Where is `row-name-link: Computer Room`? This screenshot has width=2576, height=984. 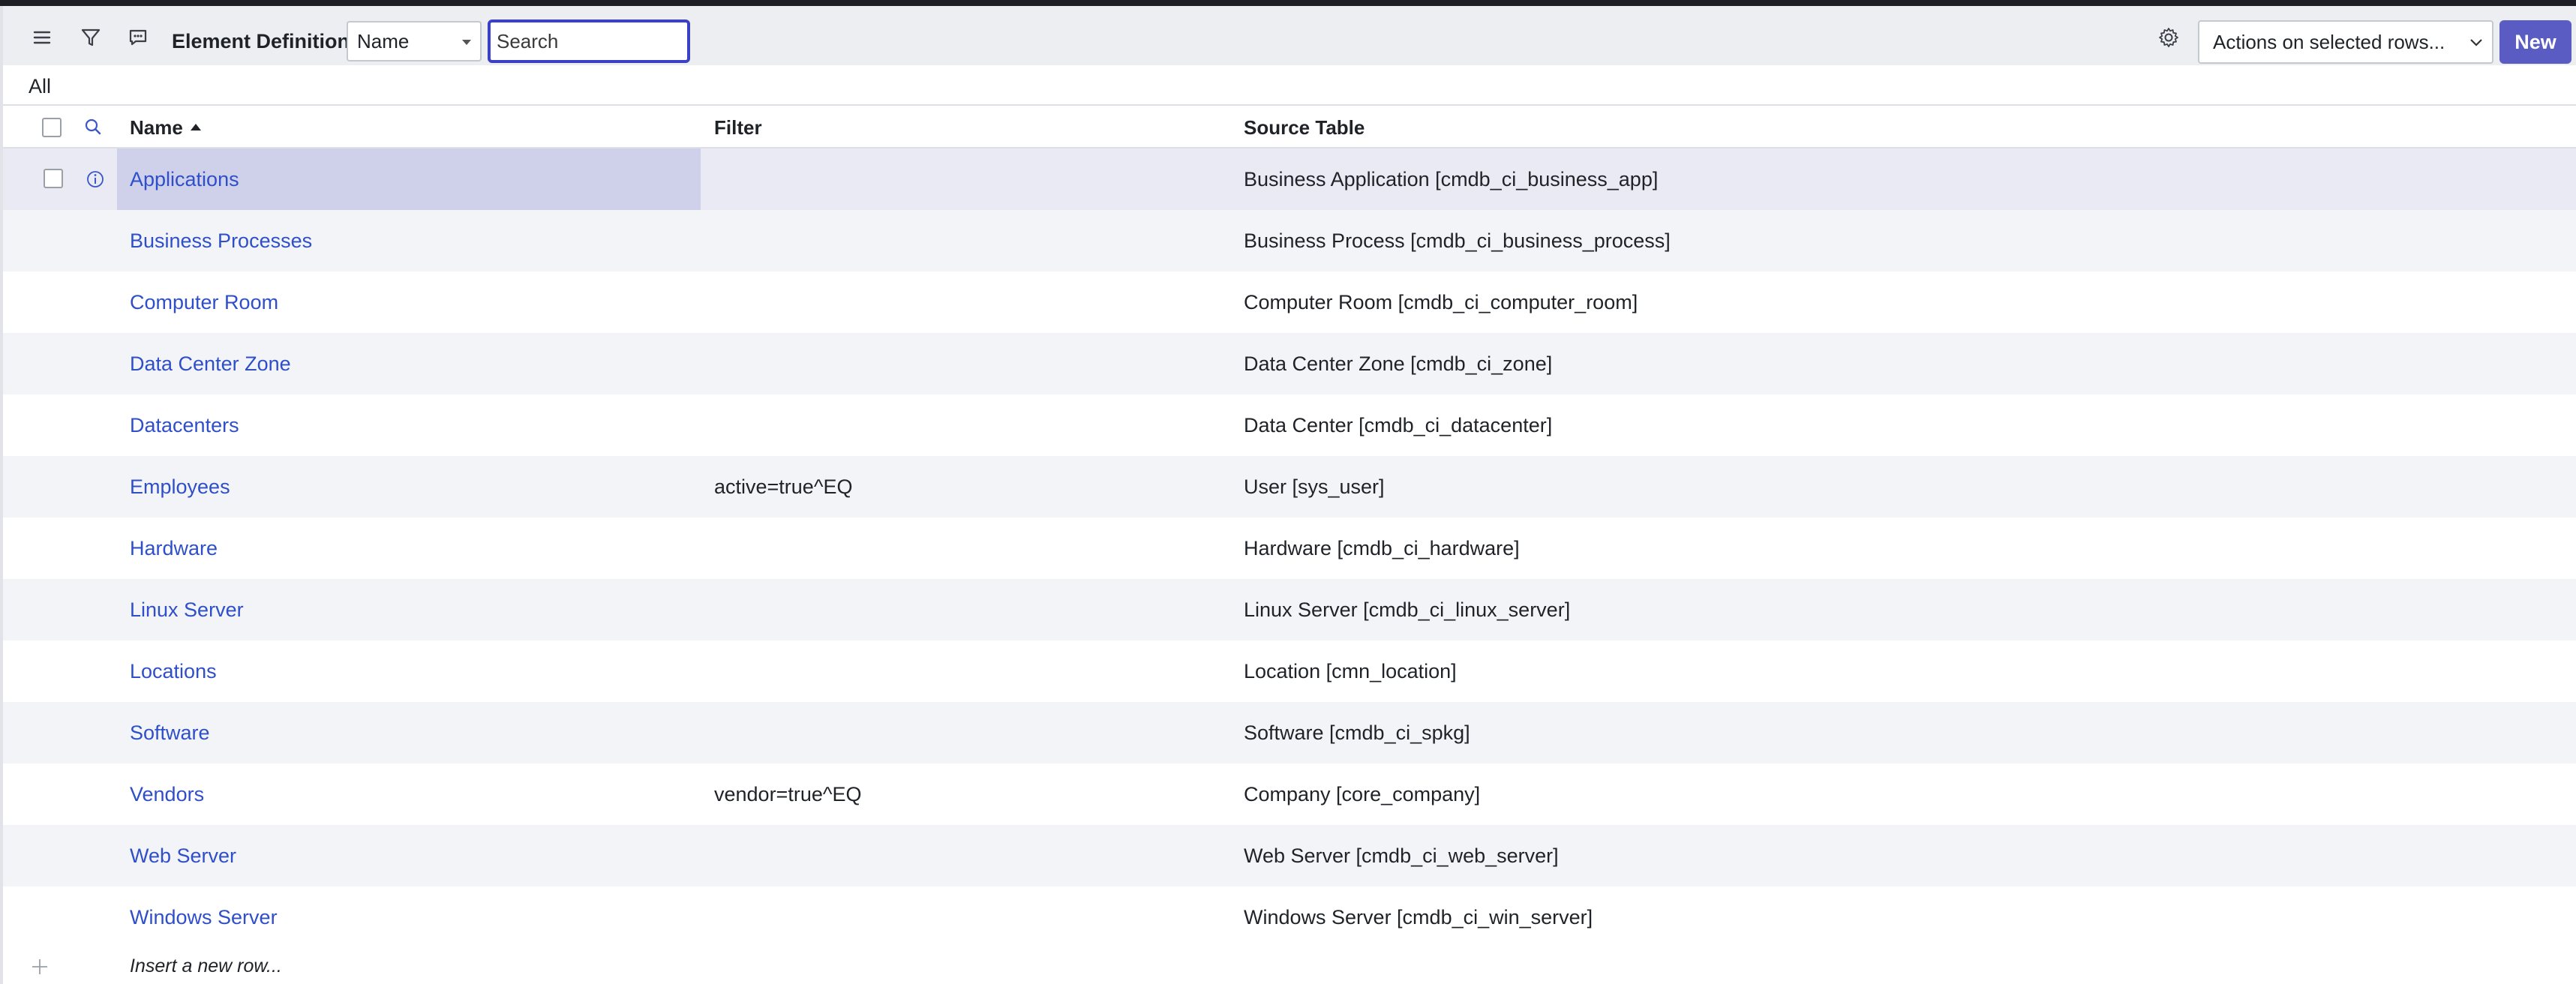
row-name-link: Computer Room is located at coordinates (204, 302).